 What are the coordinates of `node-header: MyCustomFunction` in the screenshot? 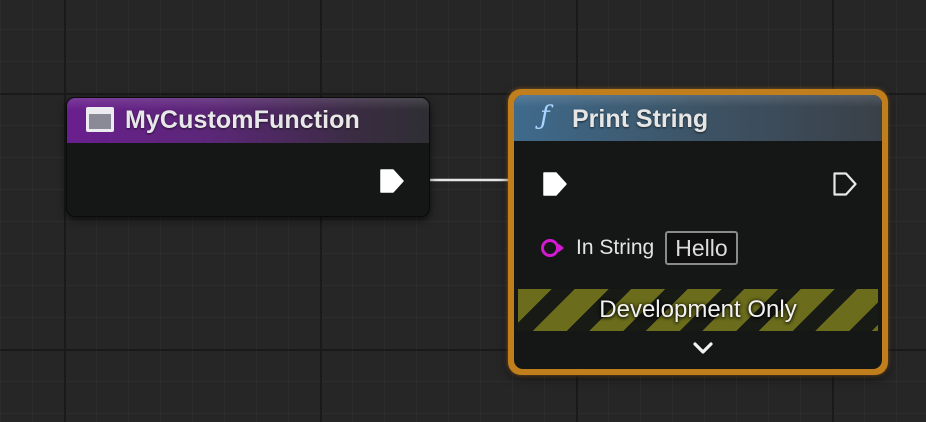 It's located at (248, 120).